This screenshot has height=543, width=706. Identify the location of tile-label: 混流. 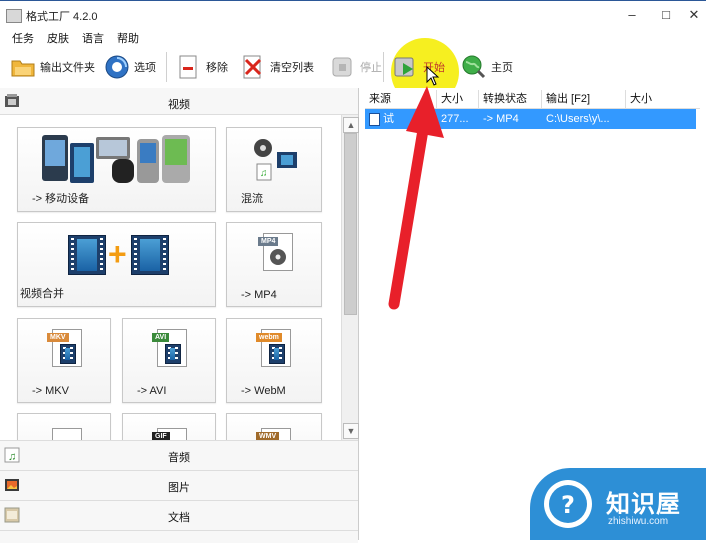
(252, 199).